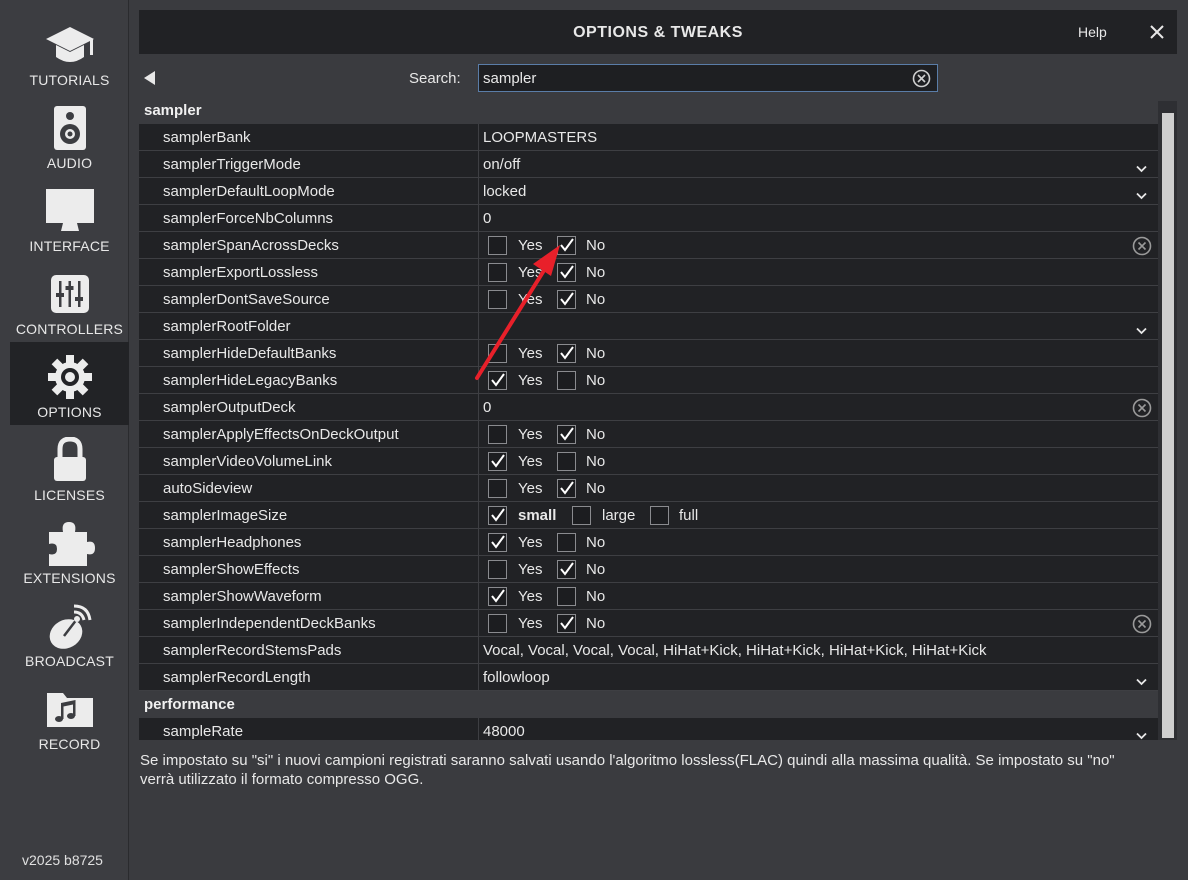  Describe the element at coordinates (69, 632) in the screenshot. I see `sidebar-item-broadcast: BROADCAST` at that location.